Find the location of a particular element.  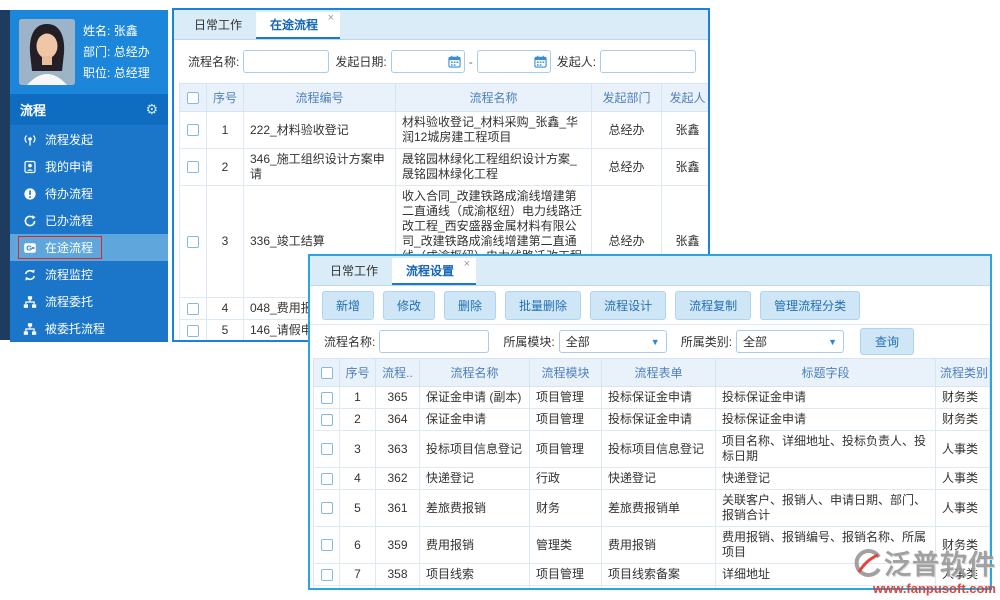

sidebar-item-3: 已办流程 is located at coordinates (89, 220).